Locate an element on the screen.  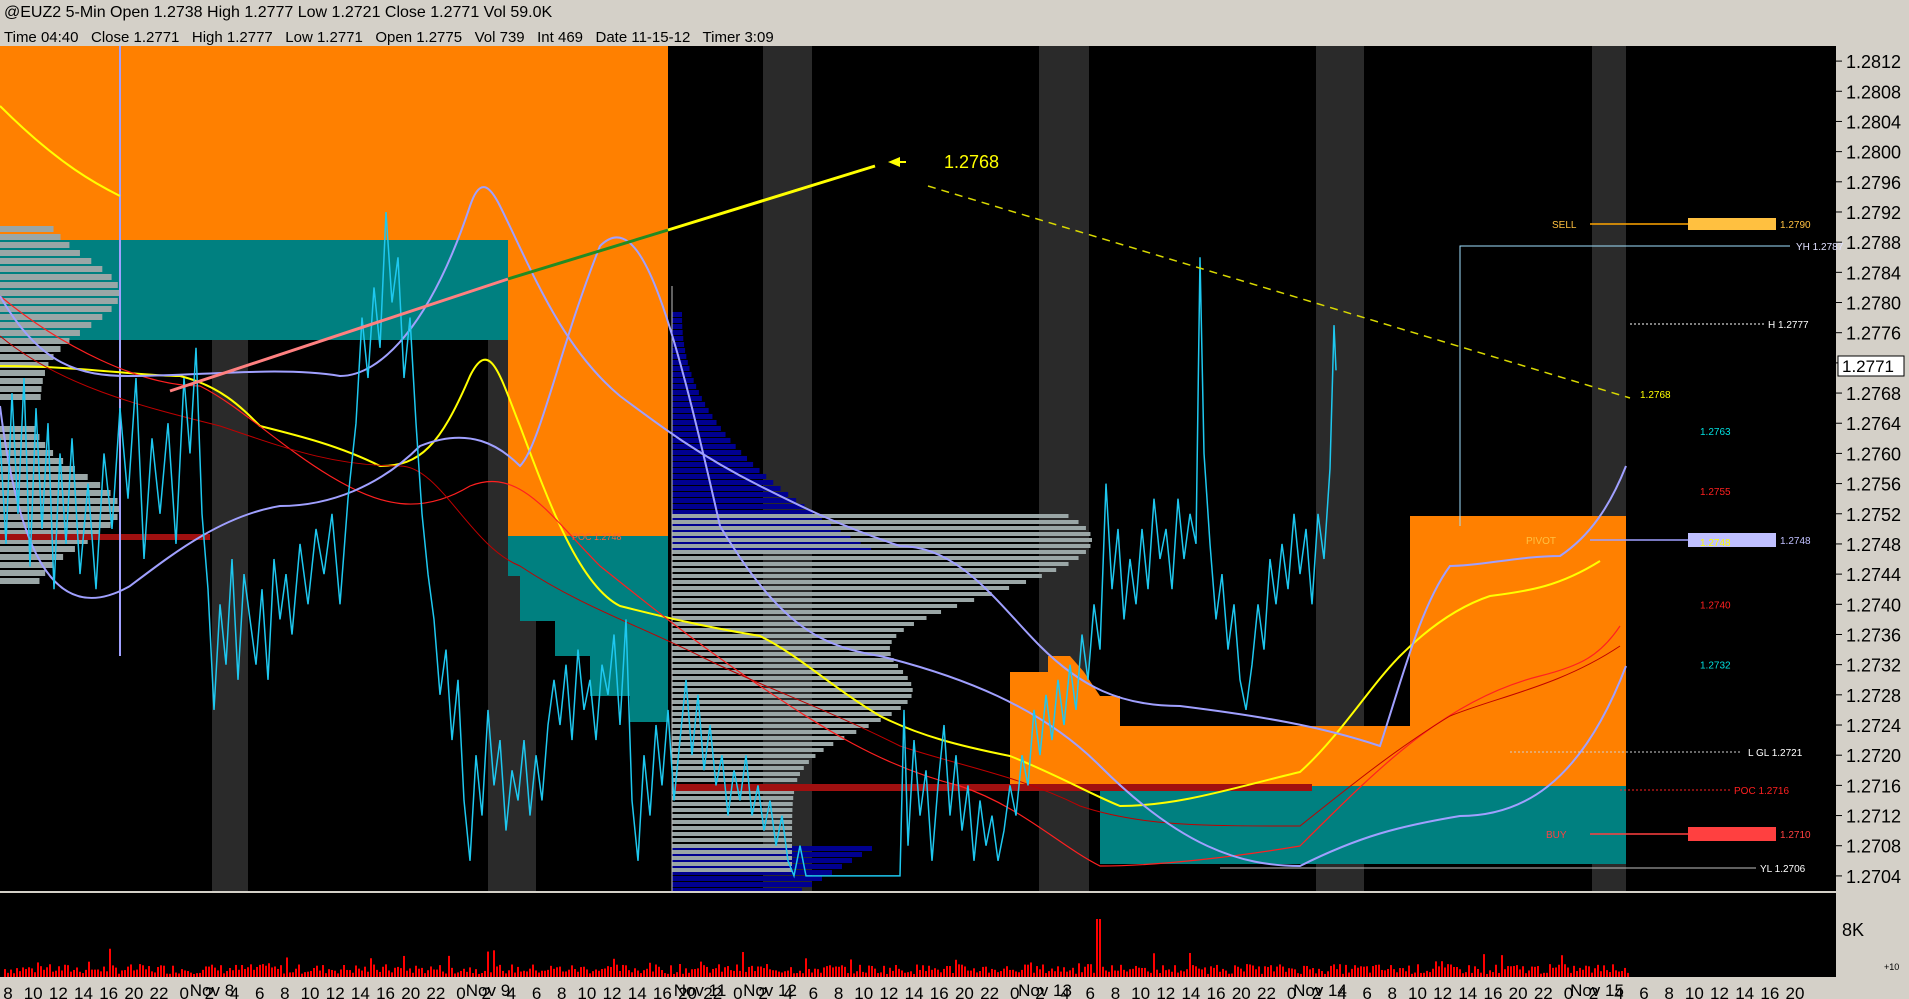
time-tick-label: 14 is located at coordinates (360, 991).